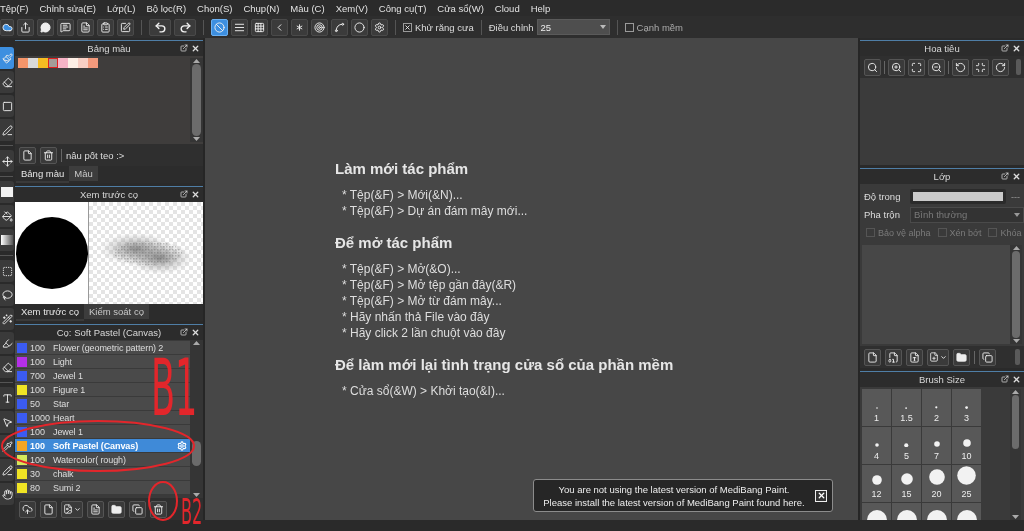 Image resolution: width=1024 pixels, height=531 pixels. What do you see at coordinates (121, 8) in the screenshot?
I see `menu-item: Lớp(L)` at bounding box center [121, 8].